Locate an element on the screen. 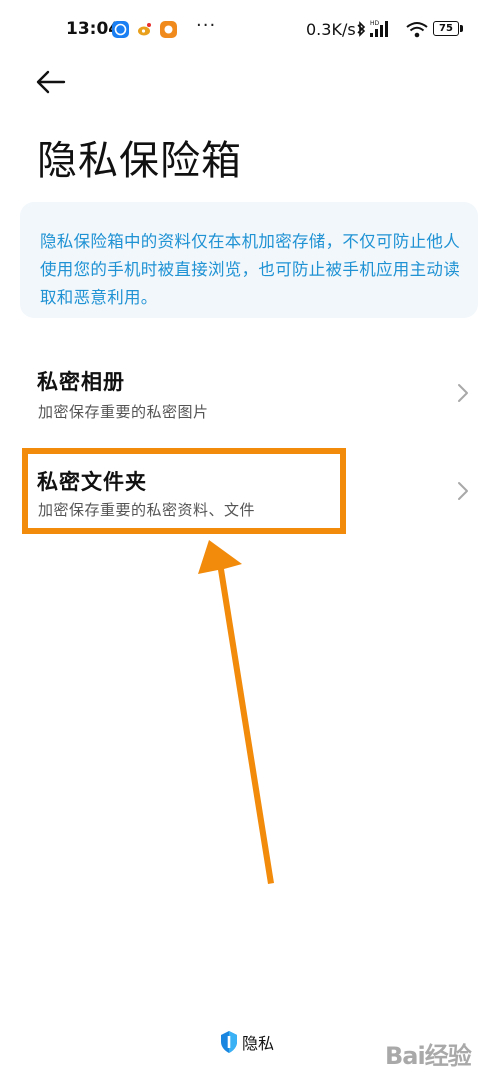 This screenshot has width=500, height=1084. status-bar: 13:04 ··· 0.3K/s HD 75 is located at coordinates (250, 31).